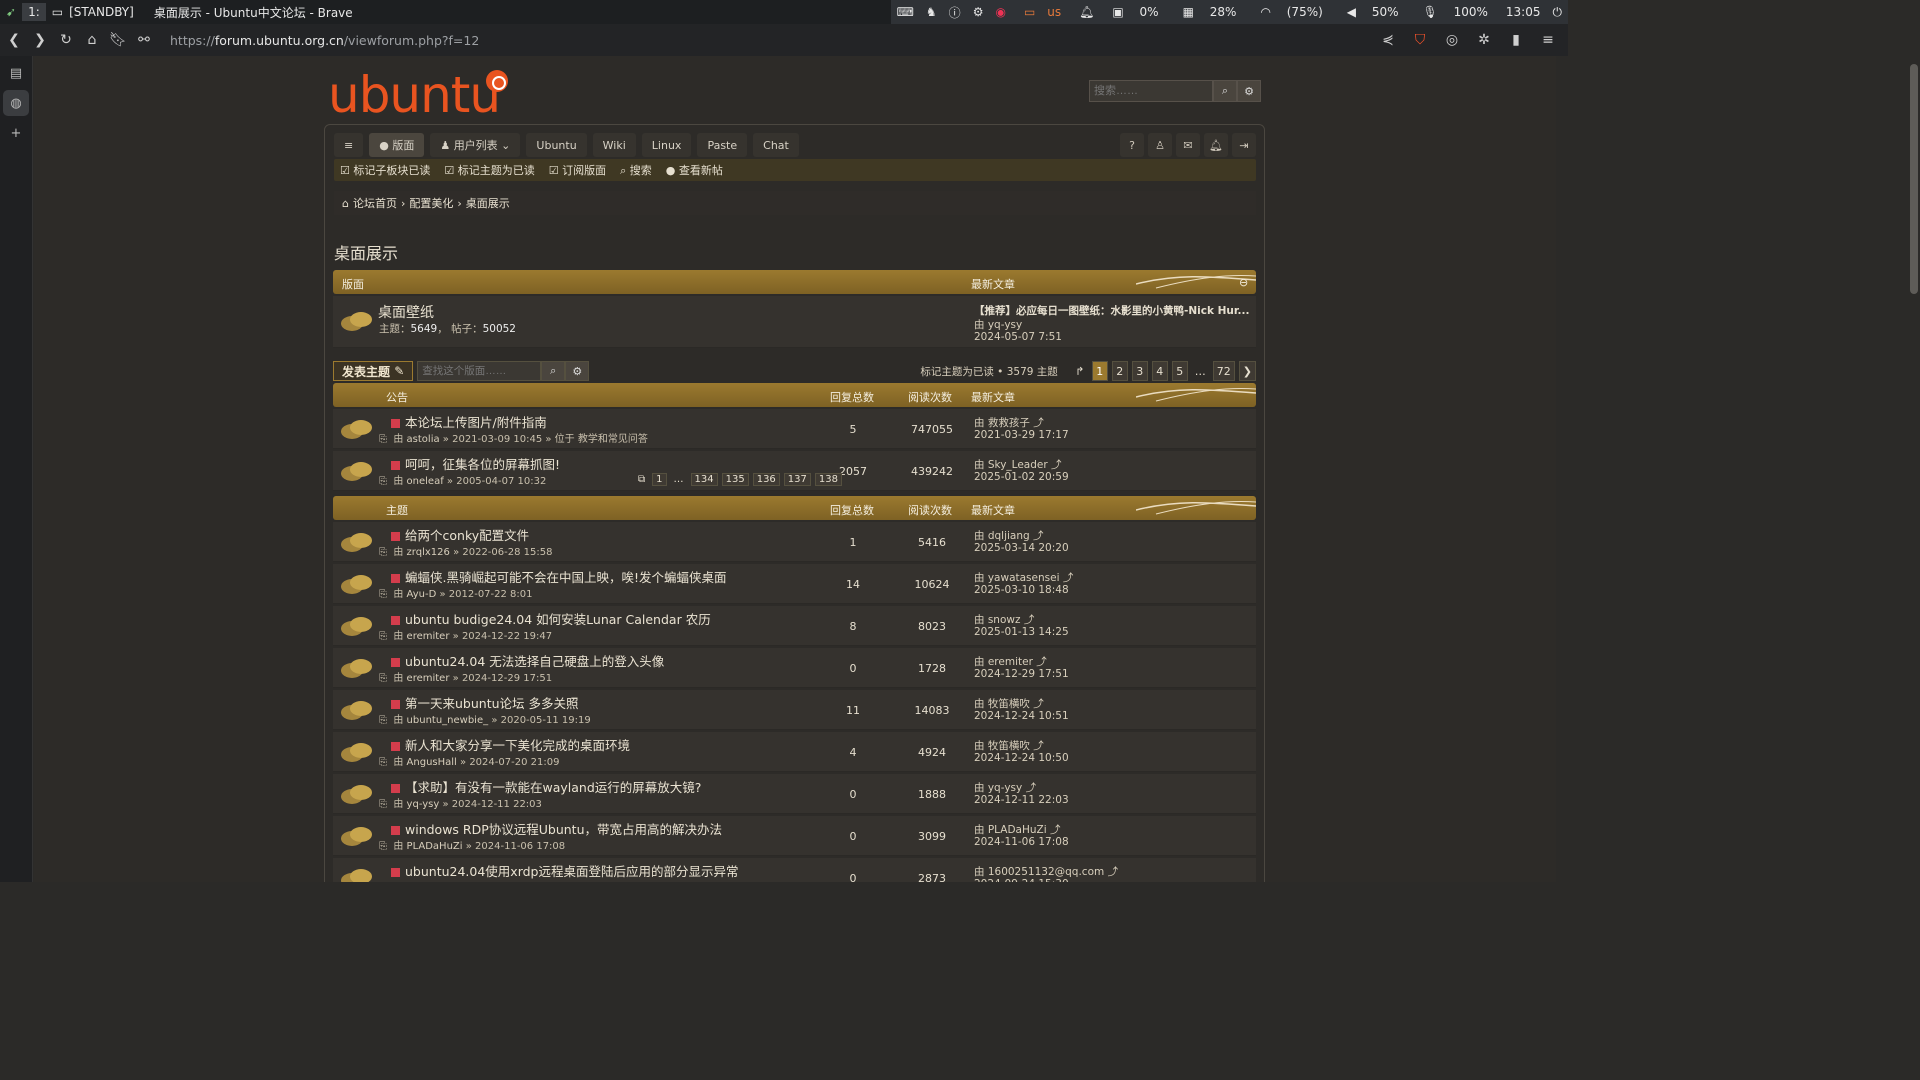 This screenshot has width=1920, height=1080. Describe the element at coordinates (431, 203) in the screenshot. I see `crumb-category: 配置美化` at that location.